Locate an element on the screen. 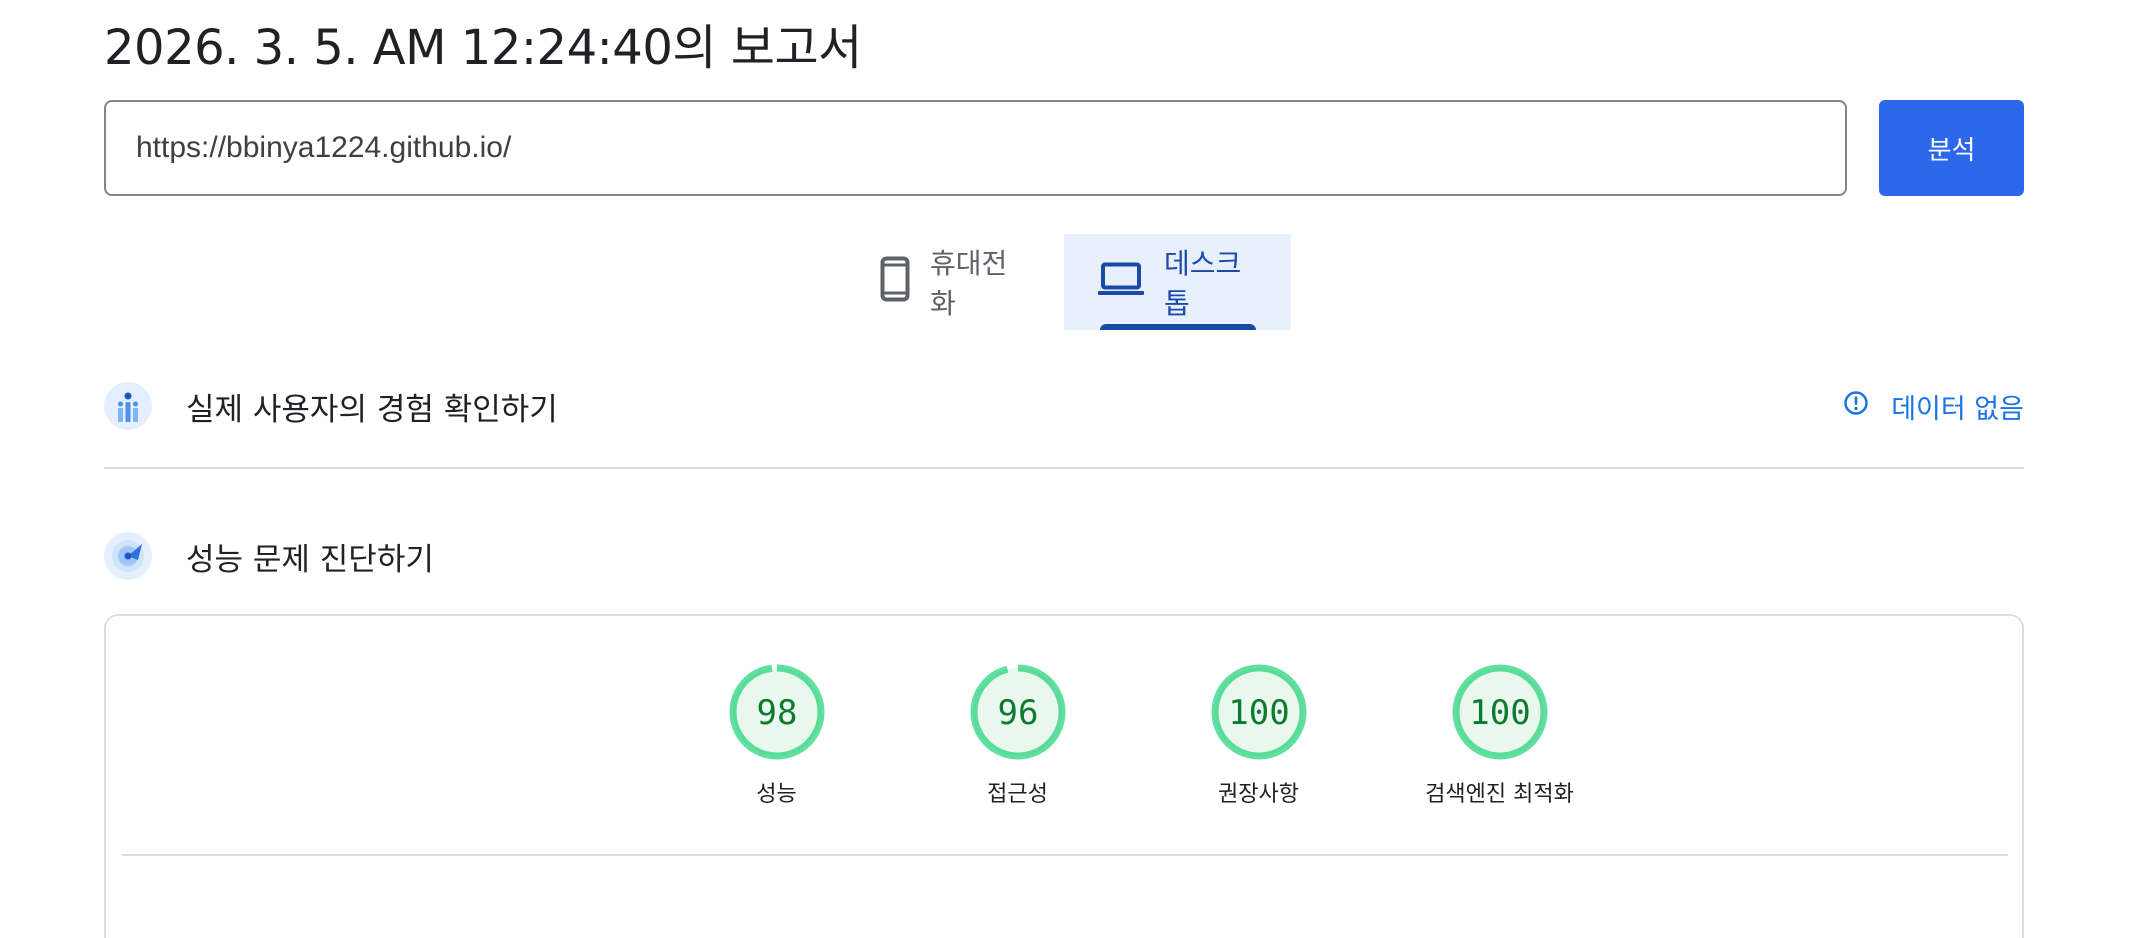 This screenshot has height=938, width=2130. device-tabs: 휴대전화 데스크톱 is located at coordinates (1073, 282).